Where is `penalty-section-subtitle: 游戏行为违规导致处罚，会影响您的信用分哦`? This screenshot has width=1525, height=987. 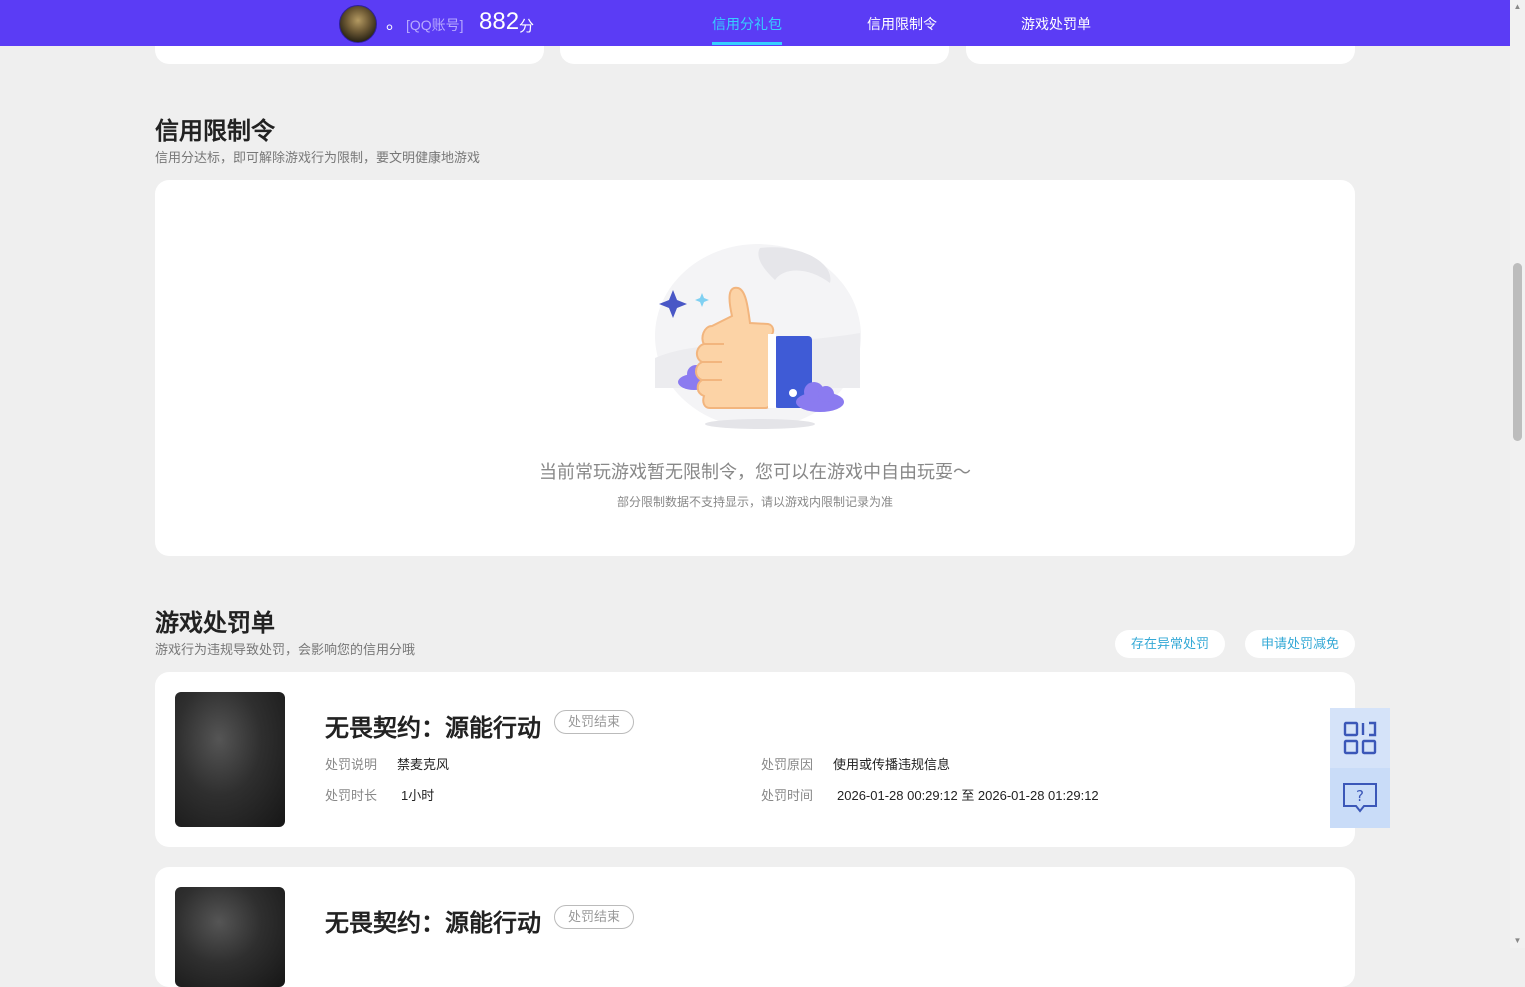 penalty-section-subtitle: 游戏行为违规导致处罚，会影响您的信用分哦 is located at coordinates (285, 649).